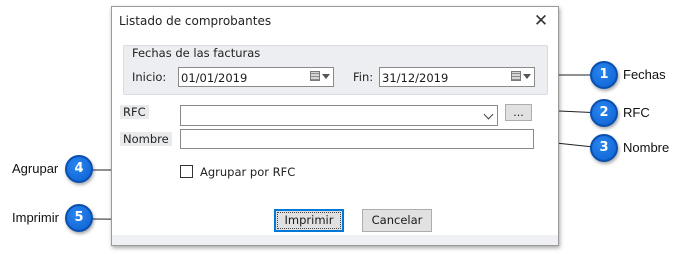 Image resolution: width=685 pixels, height=254 pixels. I want to click on close-icon: ✕, so click(541, 21).